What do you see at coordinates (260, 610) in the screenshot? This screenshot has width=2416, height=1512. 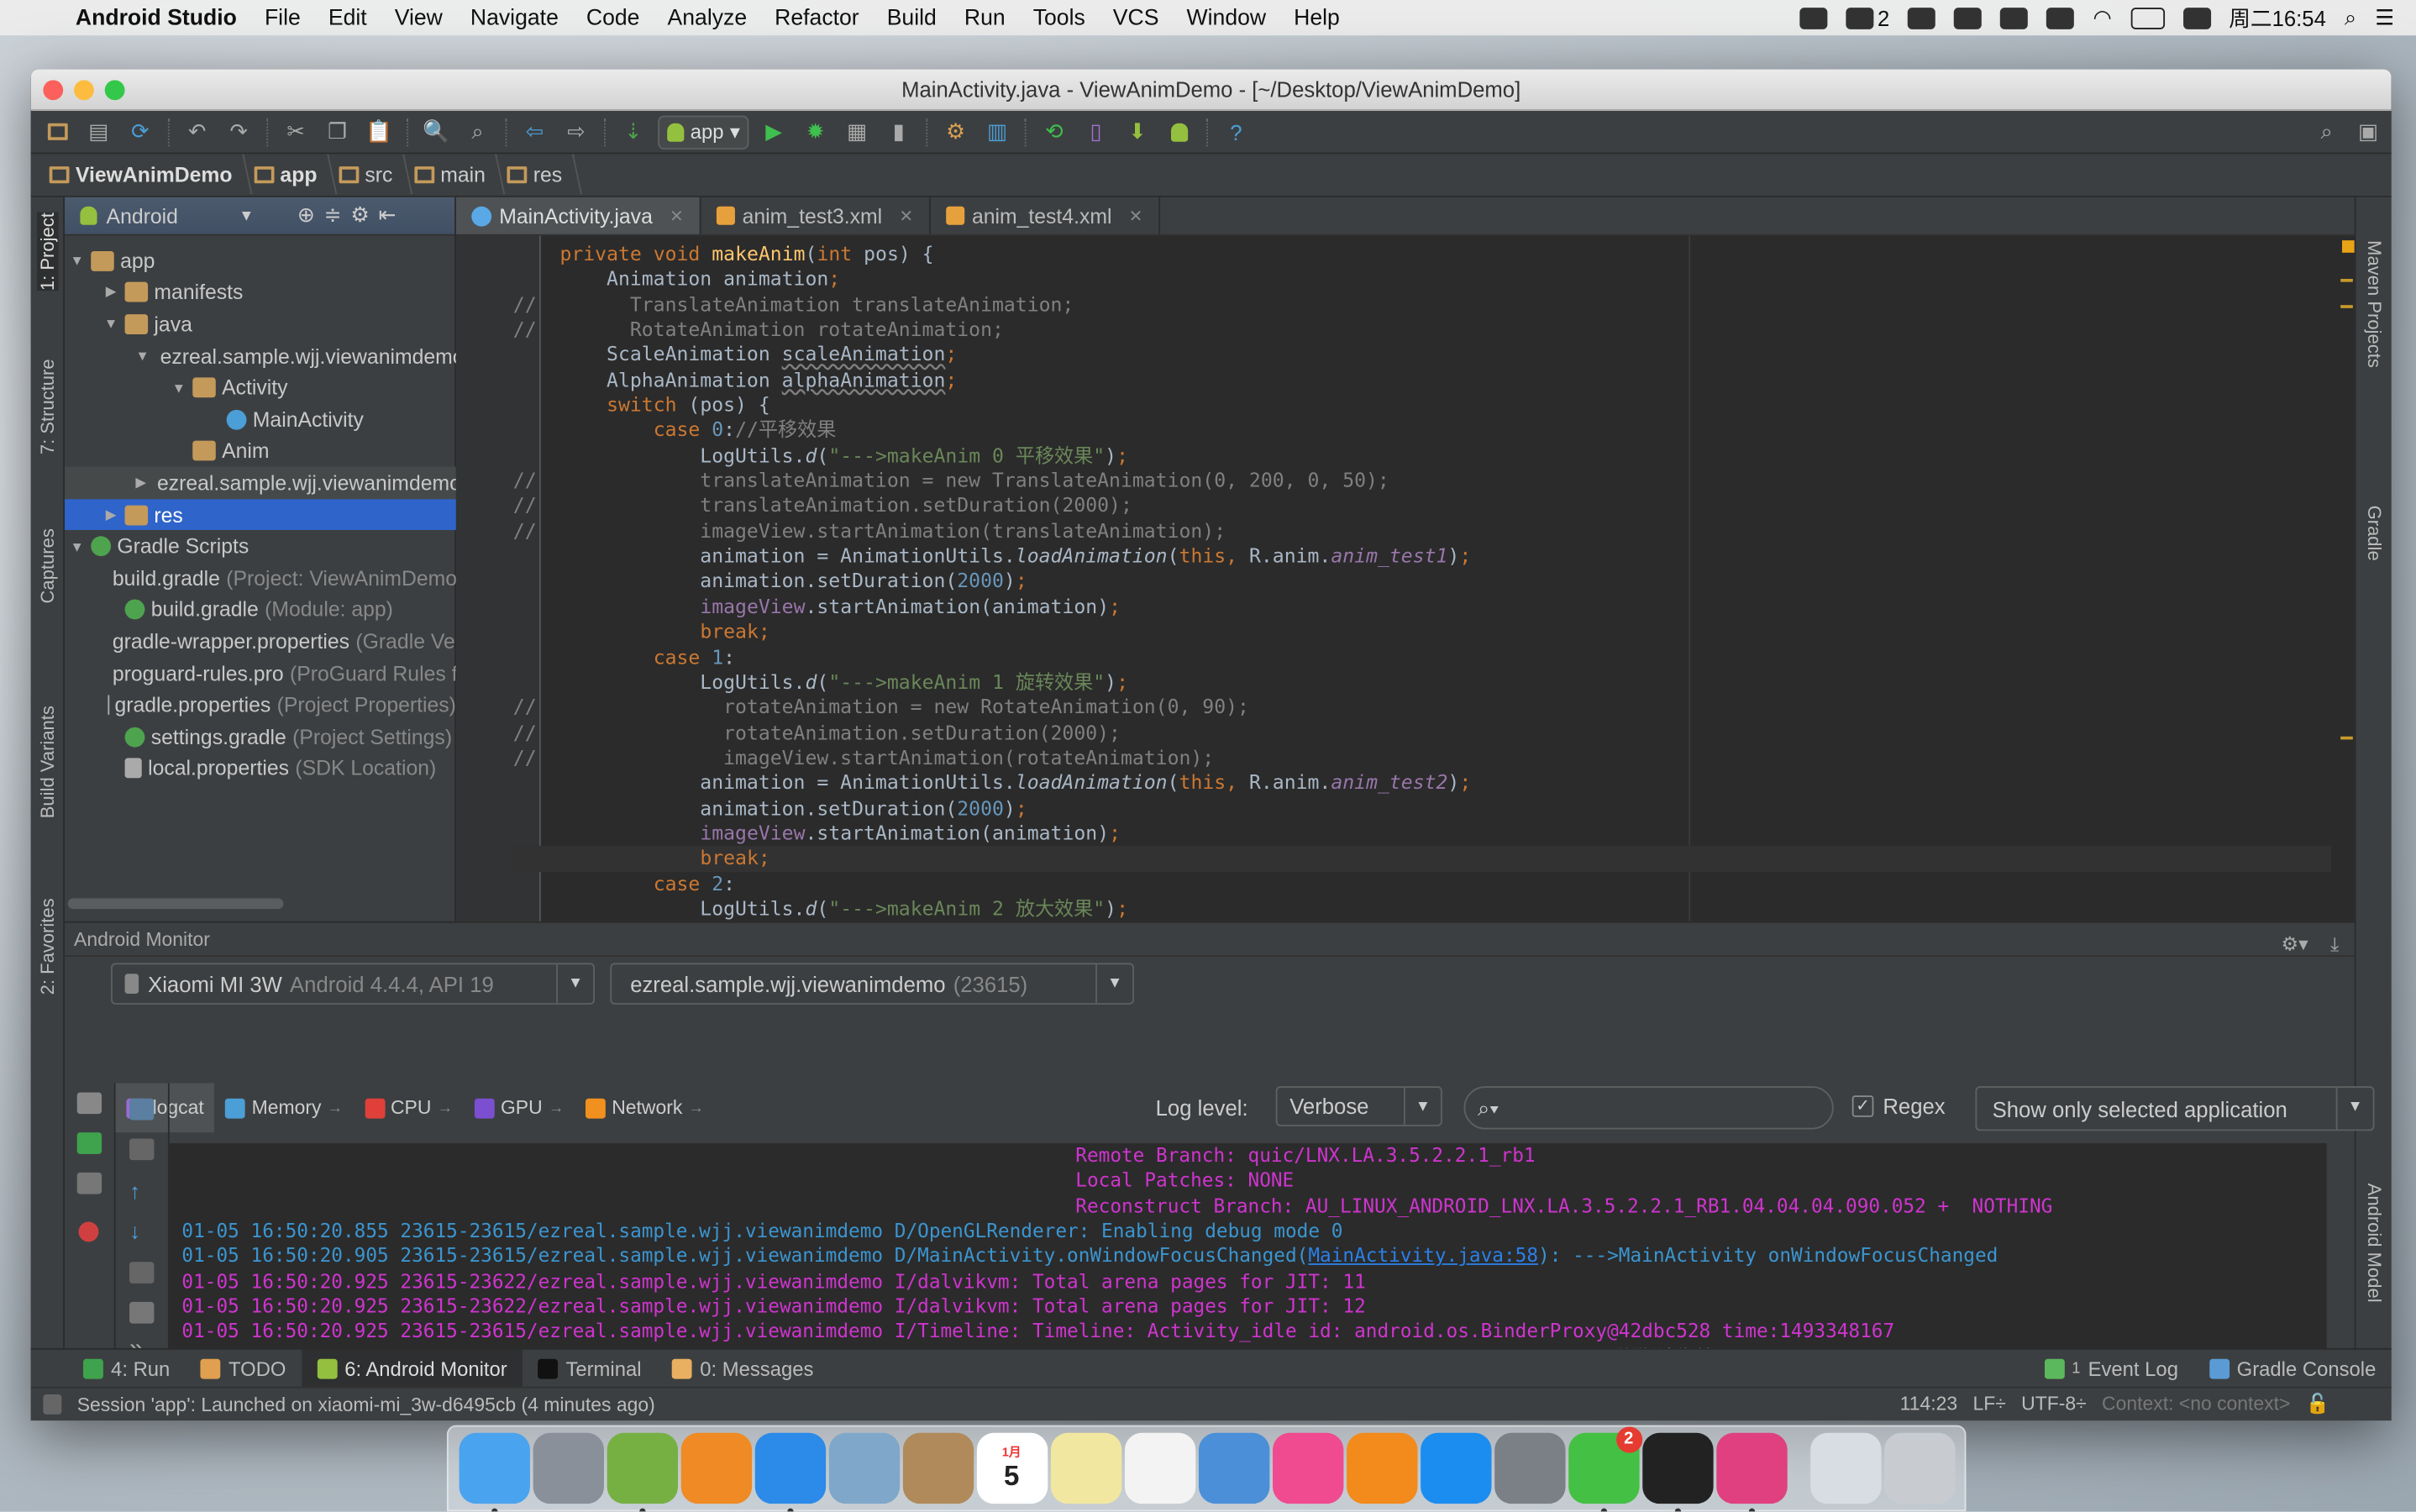 I see `tree-item: build.gradle (Module: app)` at bounding box center [260, 610].